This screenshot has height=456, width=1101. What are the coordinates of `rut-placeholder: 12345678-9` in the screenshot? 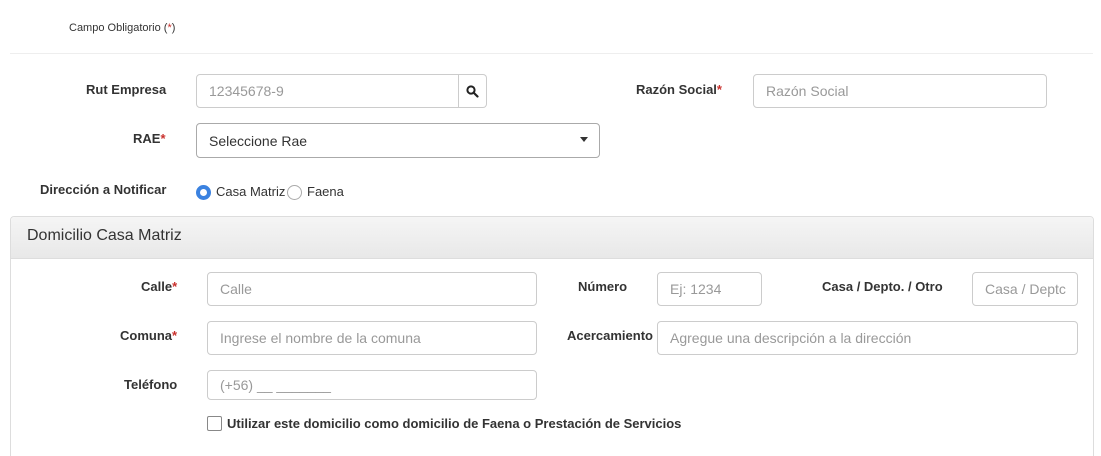 It's located at (246, 91).